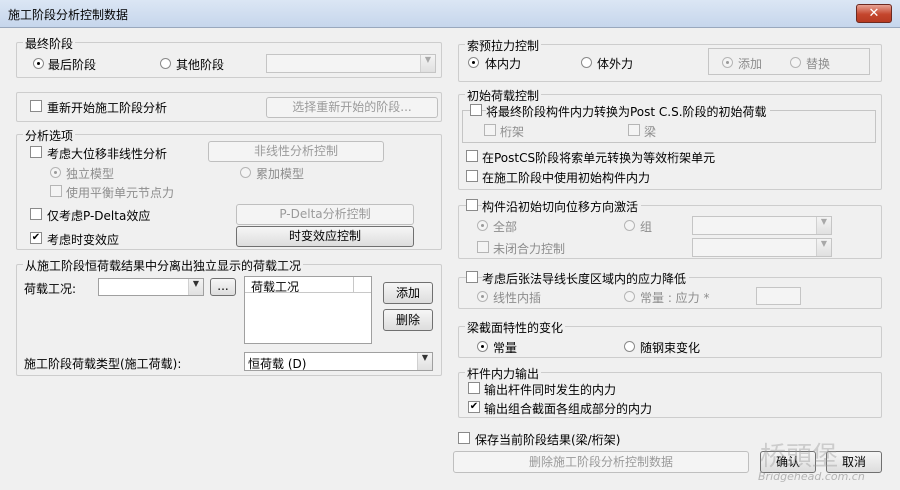 This screenshot has width=900, height=490. I want to click on radio-accumulate-model, so click(245, 172).